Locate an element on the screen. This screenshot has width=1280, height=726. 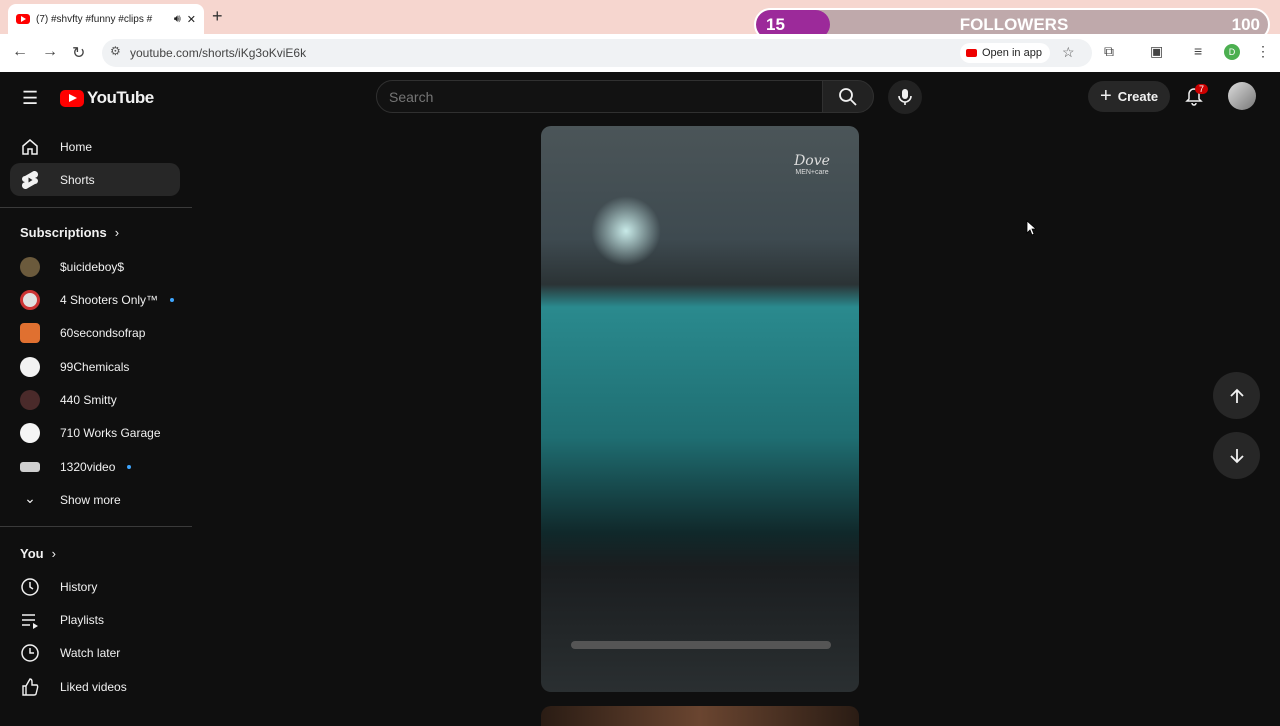
show-more-button: ⌄ Show more is located at coordinates (100, 500).